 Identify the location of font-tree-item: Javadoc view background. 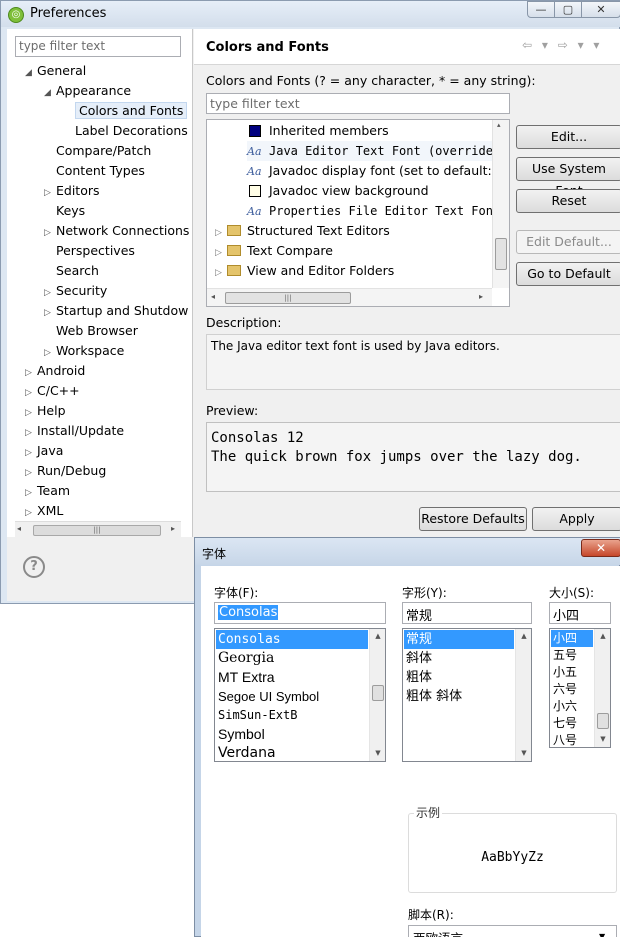
(378, 191).